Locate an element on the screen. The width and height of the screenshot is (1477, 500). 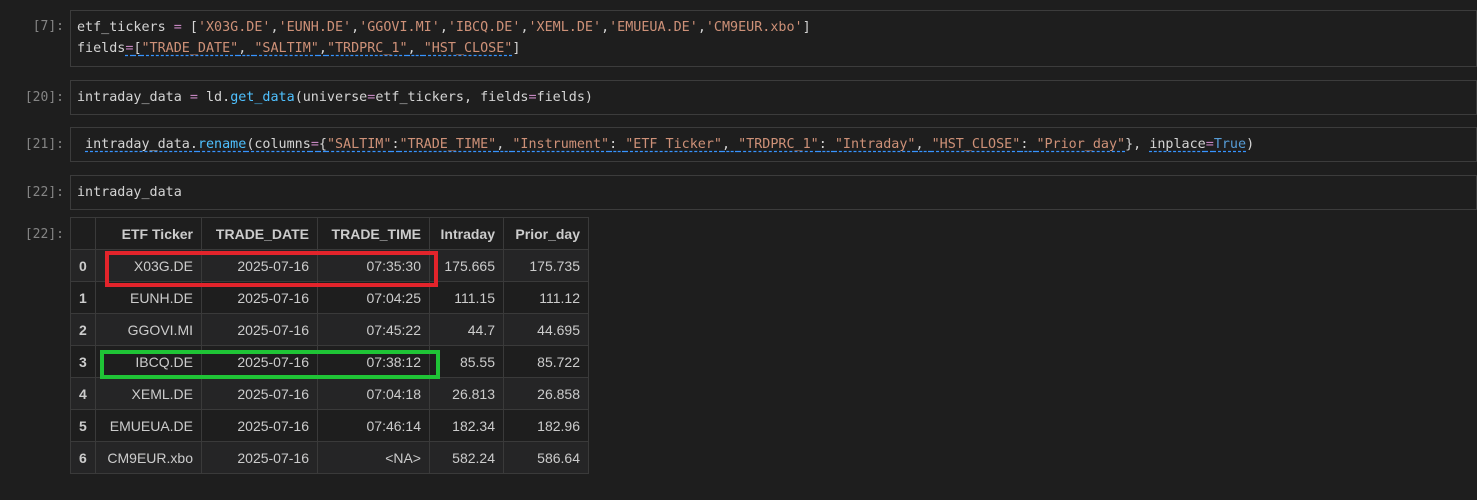
code-token: "TRADE_TIME" is located at coordinates (448, 144).